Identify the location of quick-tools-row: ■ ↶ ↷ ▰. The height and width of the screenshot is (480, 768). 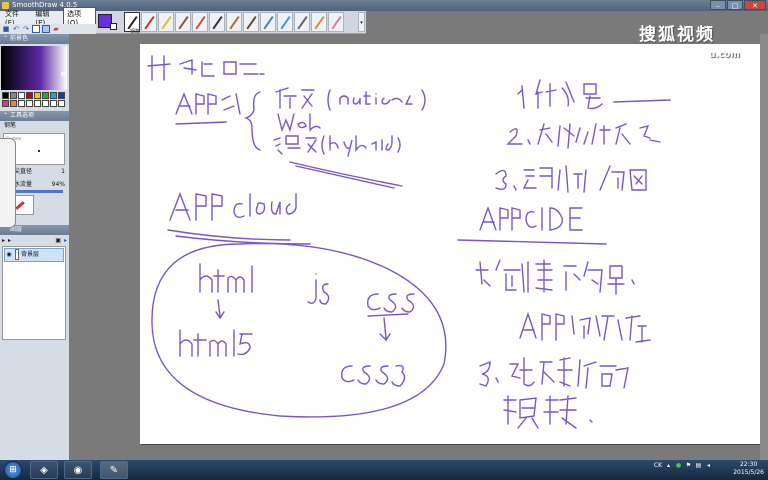
(48, 29).